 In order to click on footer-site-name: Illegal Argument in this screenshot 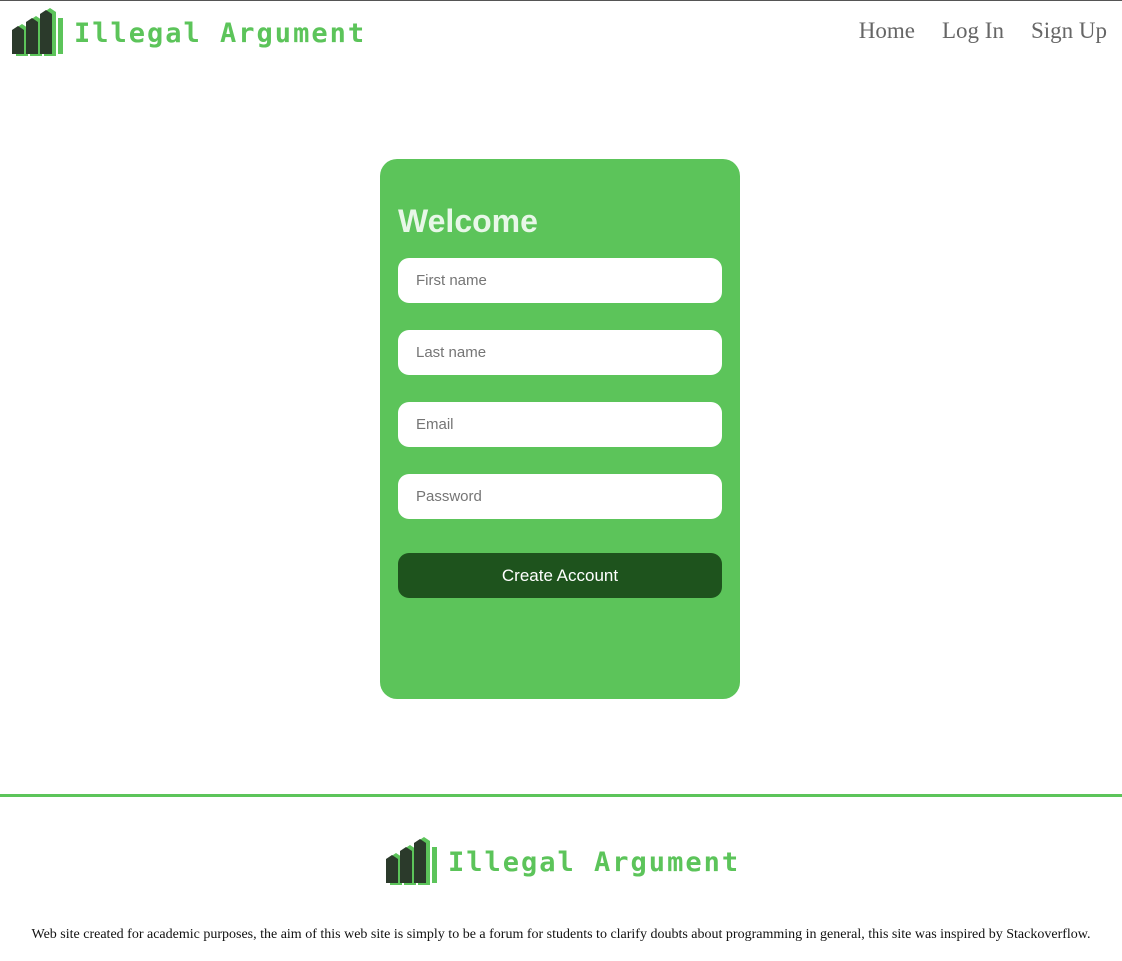, I will do `click(594, 862)`.